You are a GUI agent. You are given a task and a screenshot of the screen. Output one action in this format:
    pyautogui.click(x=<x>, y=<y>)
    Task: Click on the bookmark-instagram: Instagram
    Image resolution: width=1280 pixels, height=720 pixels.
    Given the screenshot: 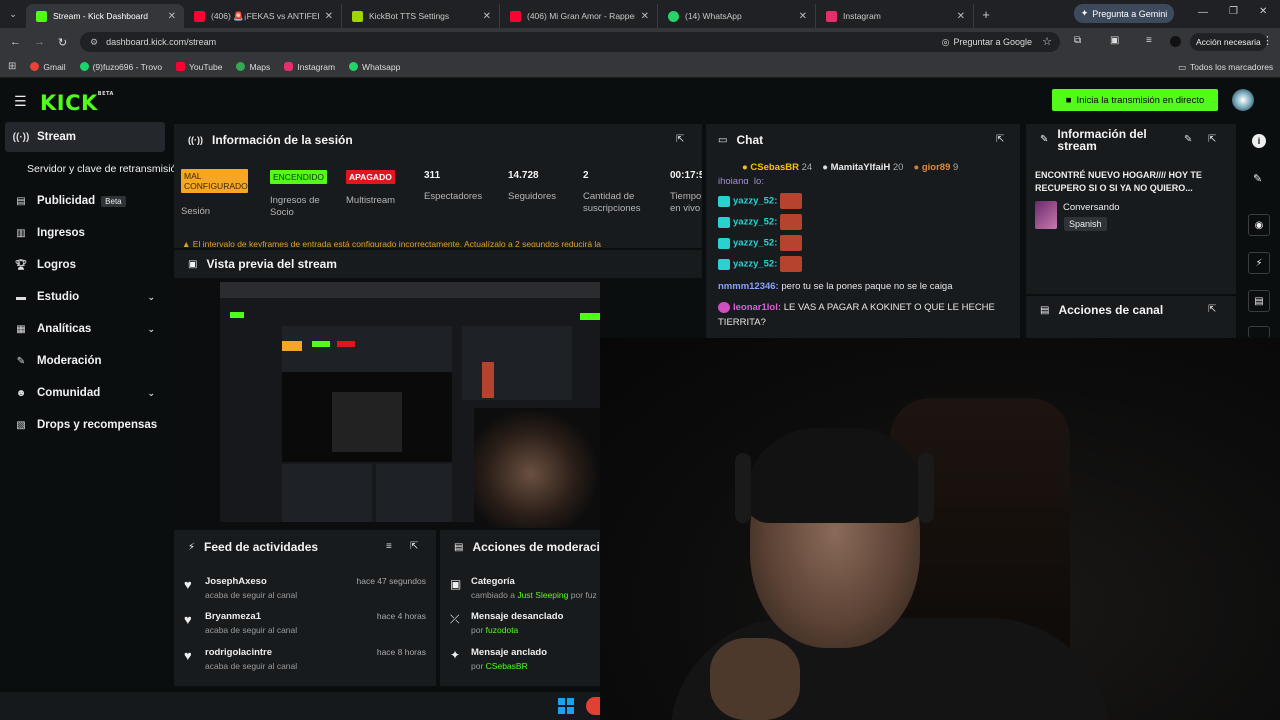 What is the action you would take?
    pyautogui.click(x=309, y=67)
    